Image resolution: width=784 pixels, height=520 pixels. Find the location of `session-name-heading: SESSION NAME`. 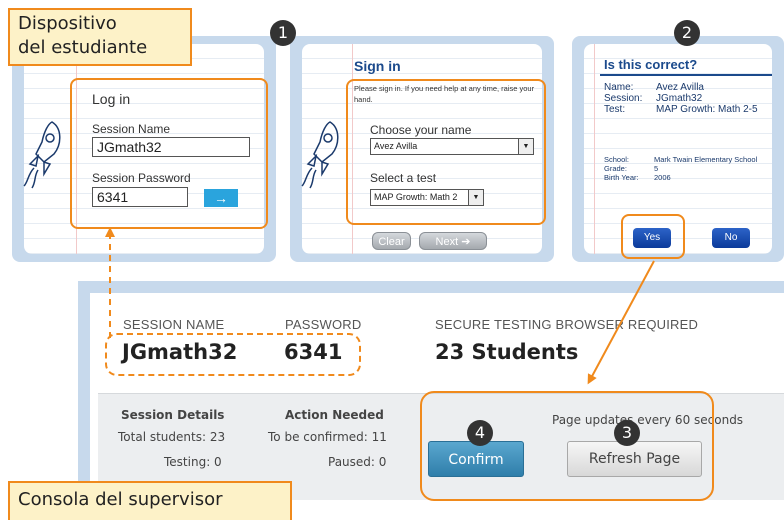

session-name-heading: SESSION NAME is located at coordinates (174, 324).